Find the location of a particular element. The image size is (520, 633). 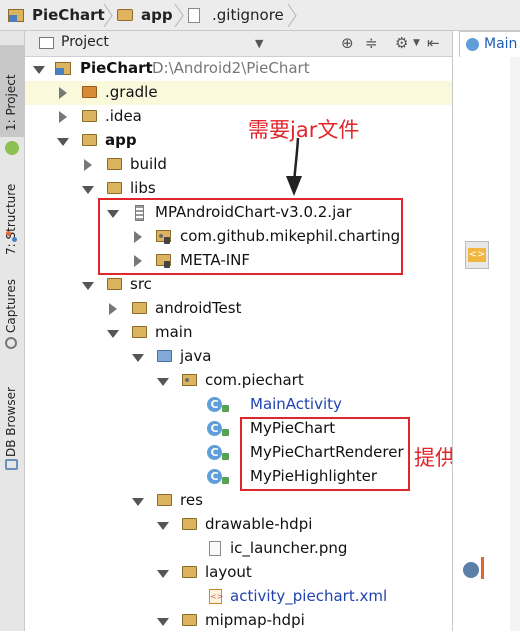

tab-structure: 7: Structure is located at coordinates (12, 209).